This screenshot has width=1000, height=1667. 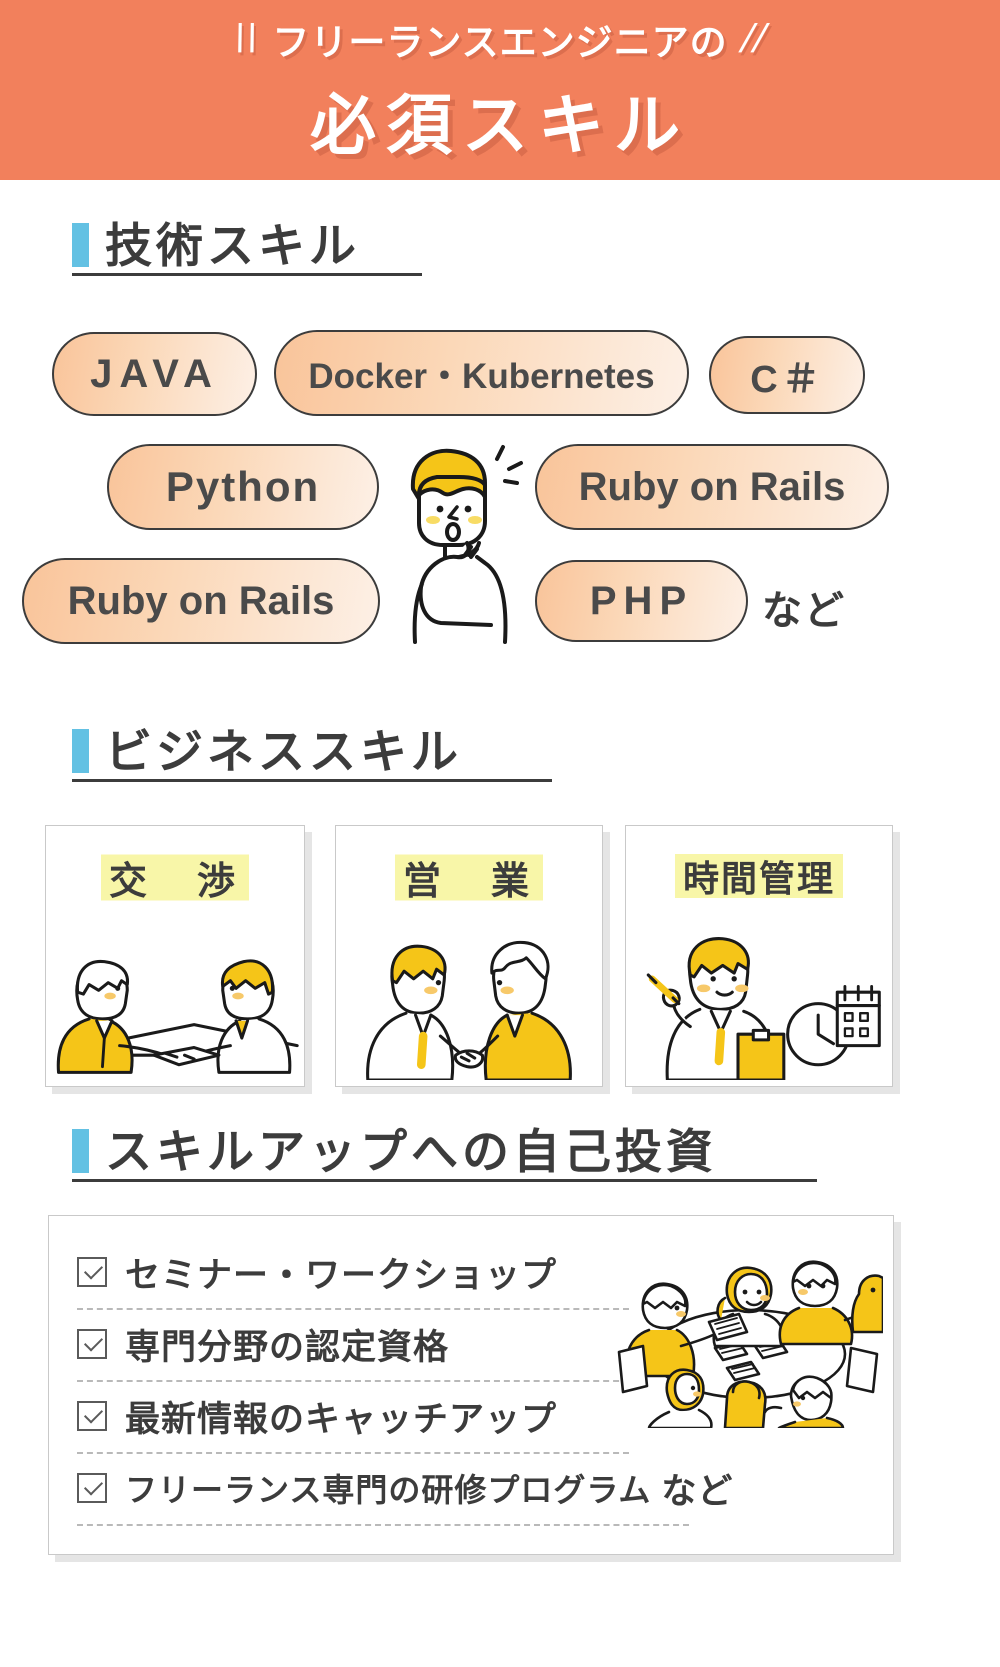 I want to click on skill-pill-ruby-on-rails-2: Ruby on Rails, so click(x=201, y=601).